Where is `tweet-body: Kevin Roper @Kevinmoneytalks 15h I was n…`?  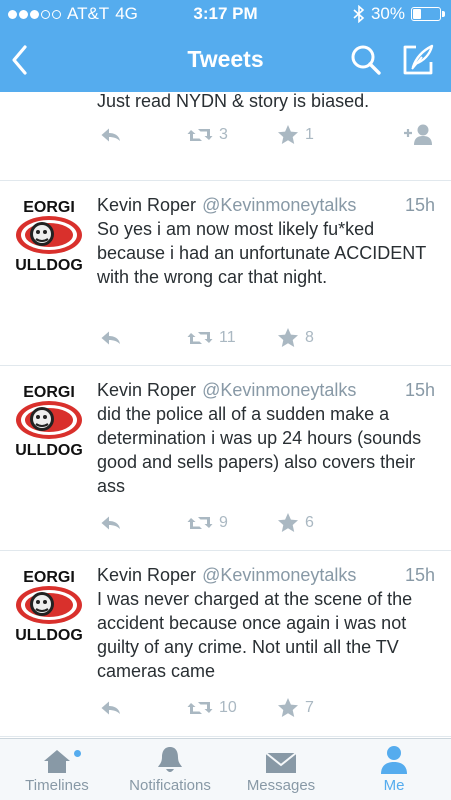
tweet-body: Kevin Roper @Kevinmoneytalks 15h I was n… is located at coordinates (266, 617).